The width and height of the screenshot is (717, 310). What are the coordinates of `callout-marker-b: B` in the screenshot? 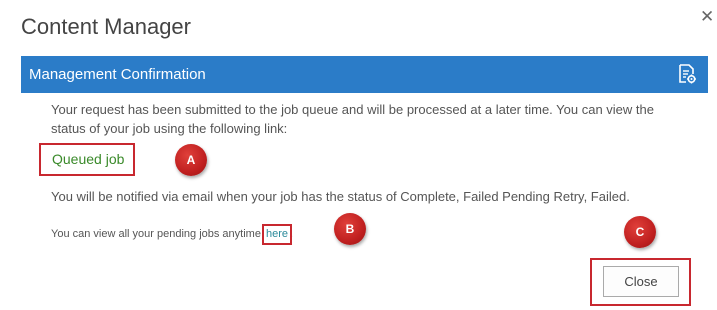 It's located at (350, 229).